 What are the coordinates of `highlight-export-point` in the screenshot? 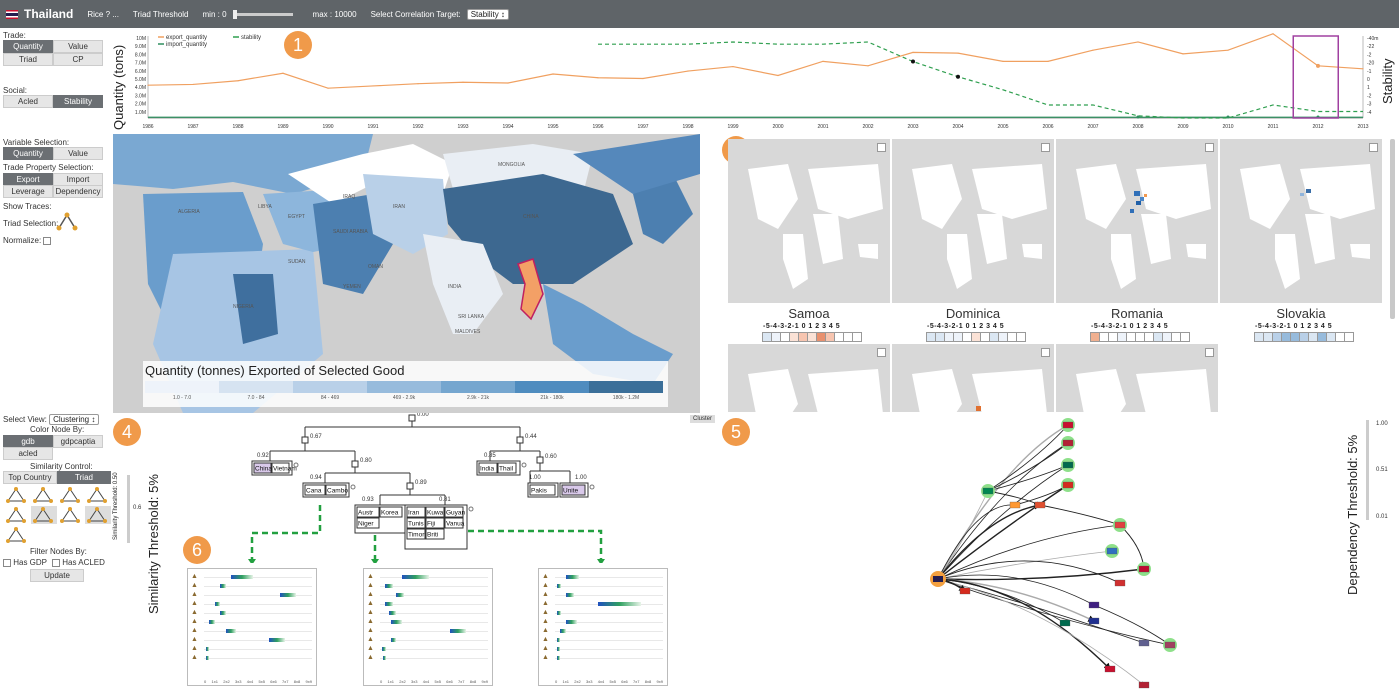 It's located at (1318, 65).